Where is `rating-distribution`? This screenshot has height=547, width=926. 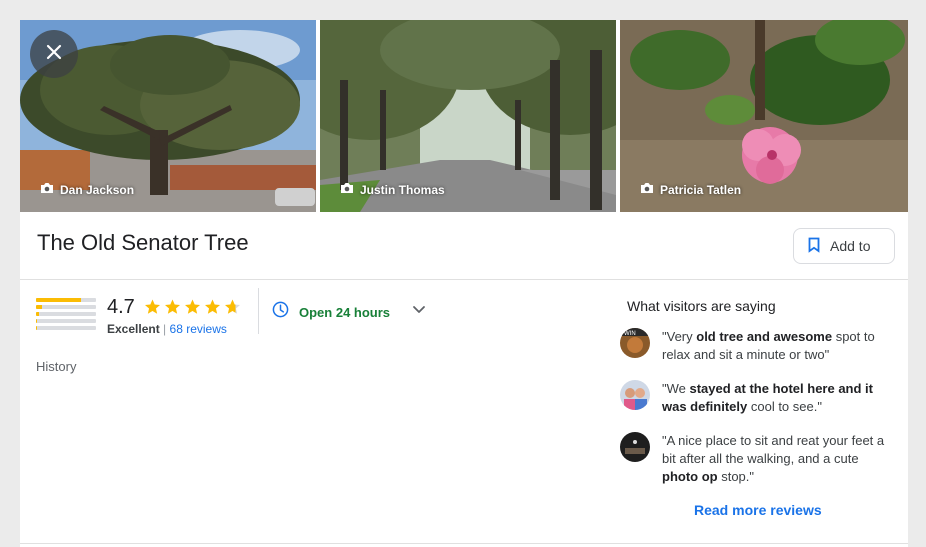
rating-distribution is located at coordinates (66, 315).